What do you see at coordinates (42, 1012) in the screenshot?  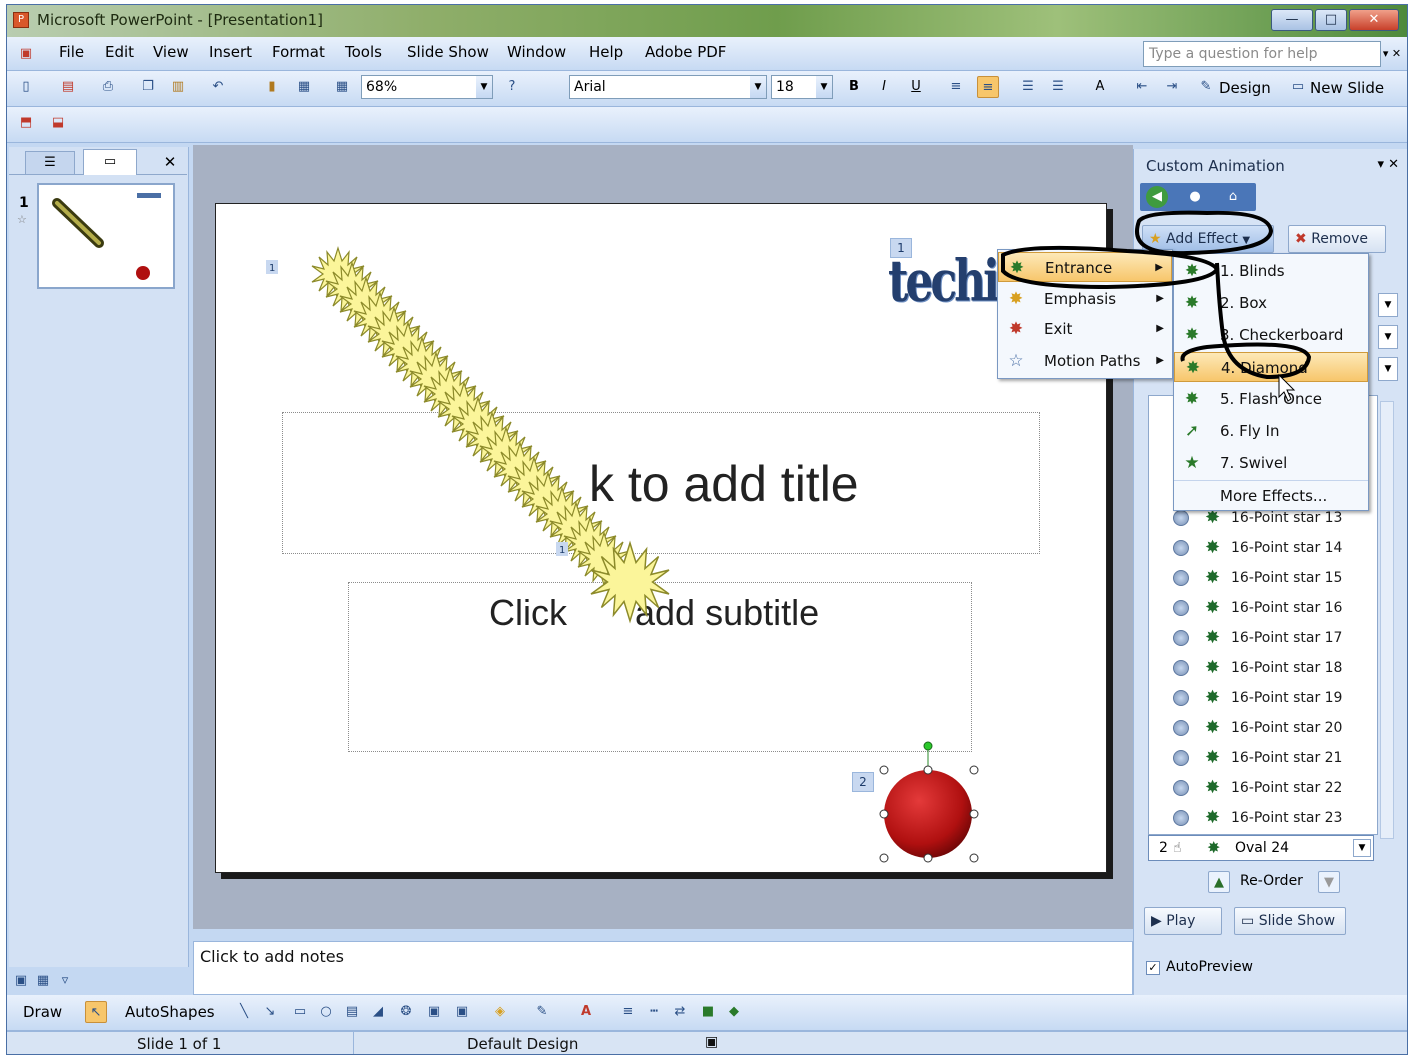 I see `draw-menu: Draw` at bounding box center [42, 1012].